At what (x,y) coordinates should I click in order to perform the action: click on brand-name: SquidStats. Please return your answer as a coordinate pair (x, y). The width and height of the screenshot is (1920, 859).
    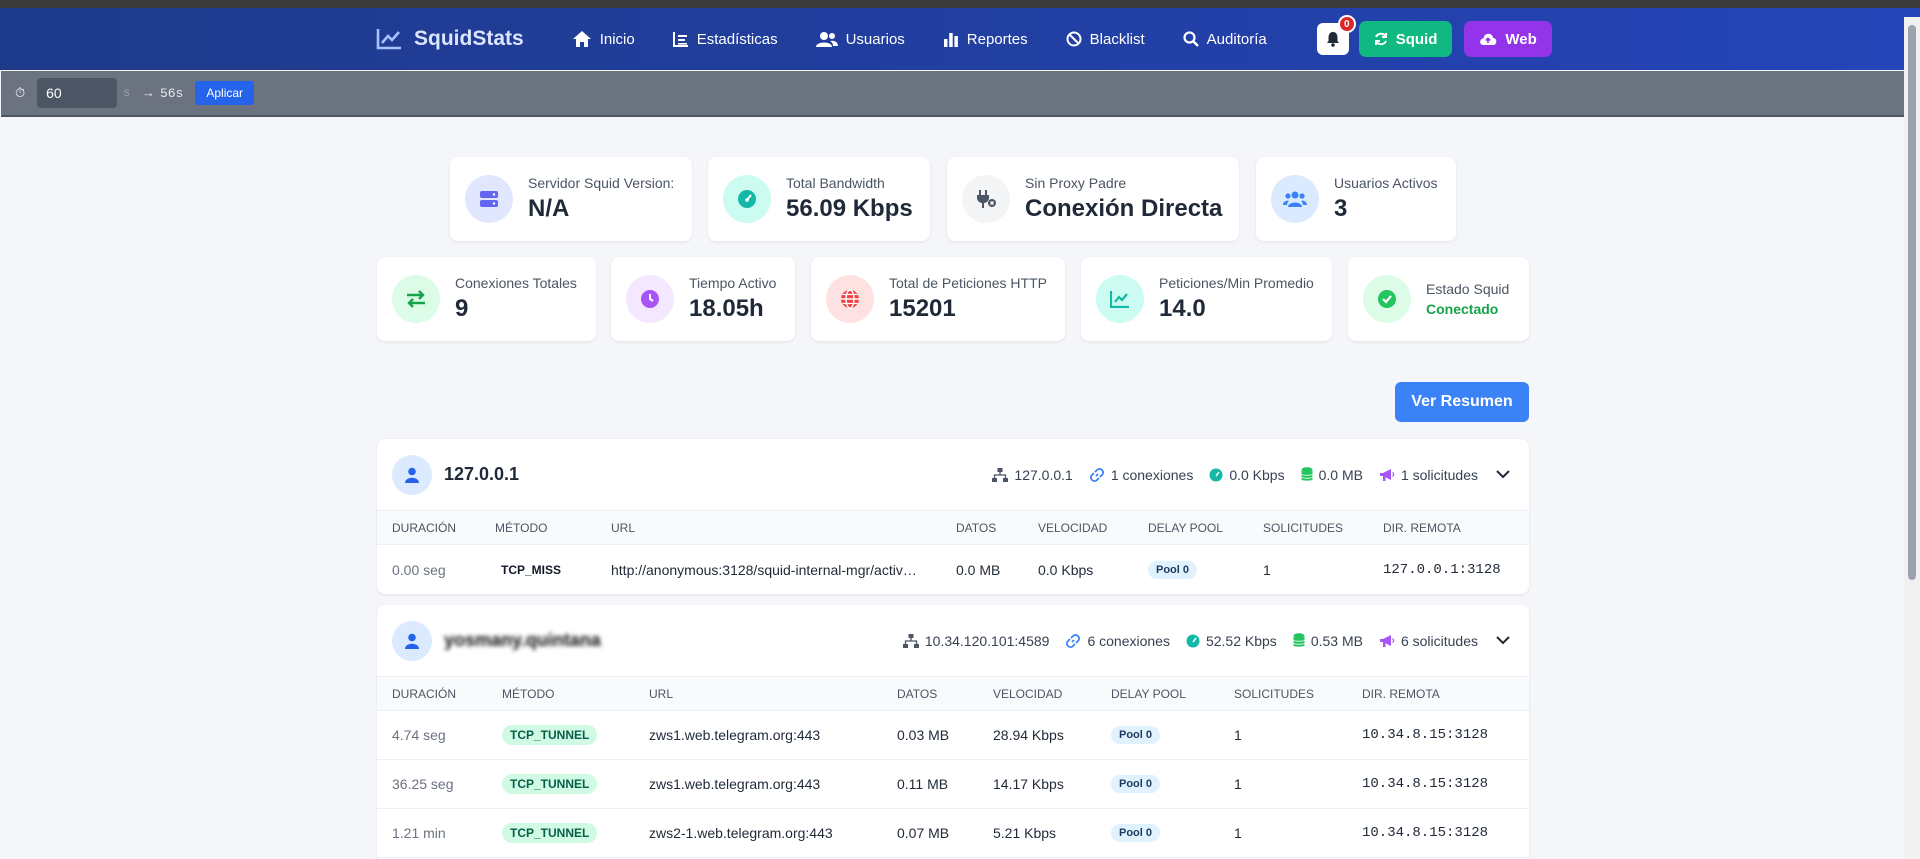
    Looking at the image, I should click on (469, 38).